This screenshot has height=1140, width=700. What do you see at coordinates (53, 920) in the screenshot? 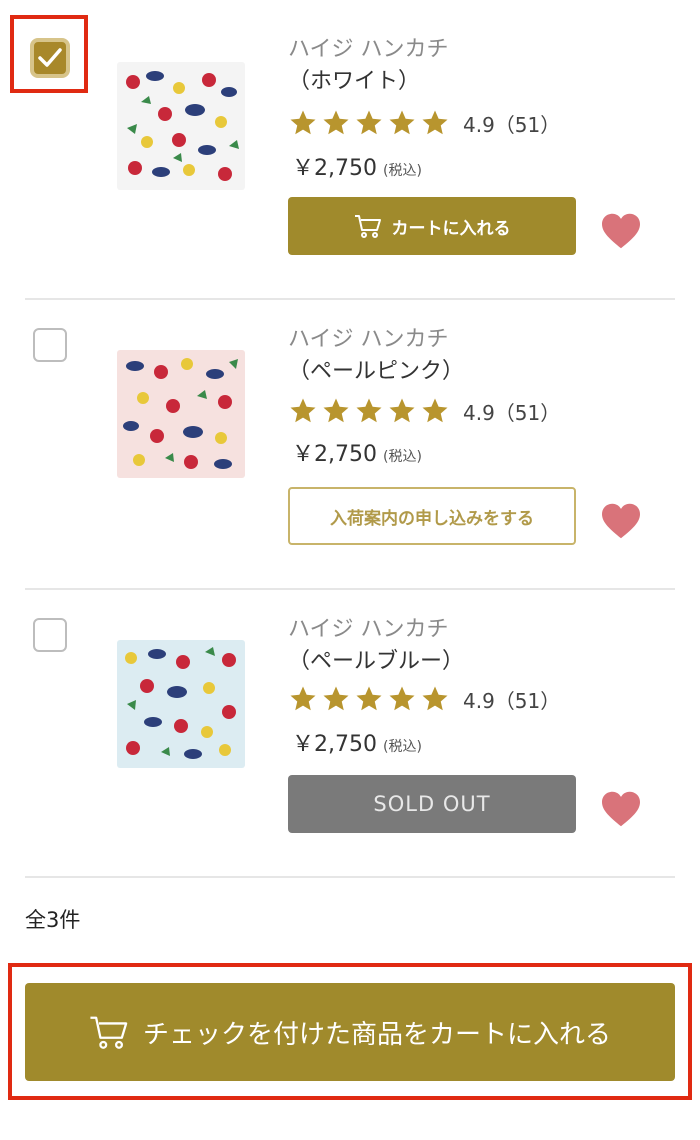
I see `total-count: 全3件` at bounding box center [53, 920].